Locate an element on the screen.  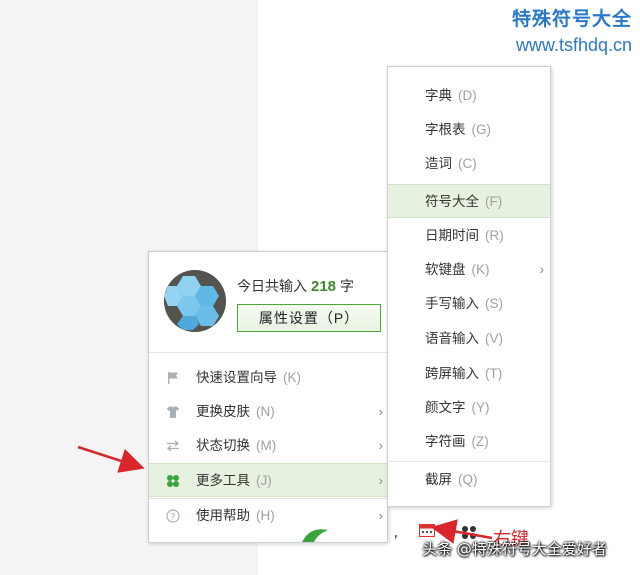
arrow-to-more-tools is located at coordinates (111, 459).